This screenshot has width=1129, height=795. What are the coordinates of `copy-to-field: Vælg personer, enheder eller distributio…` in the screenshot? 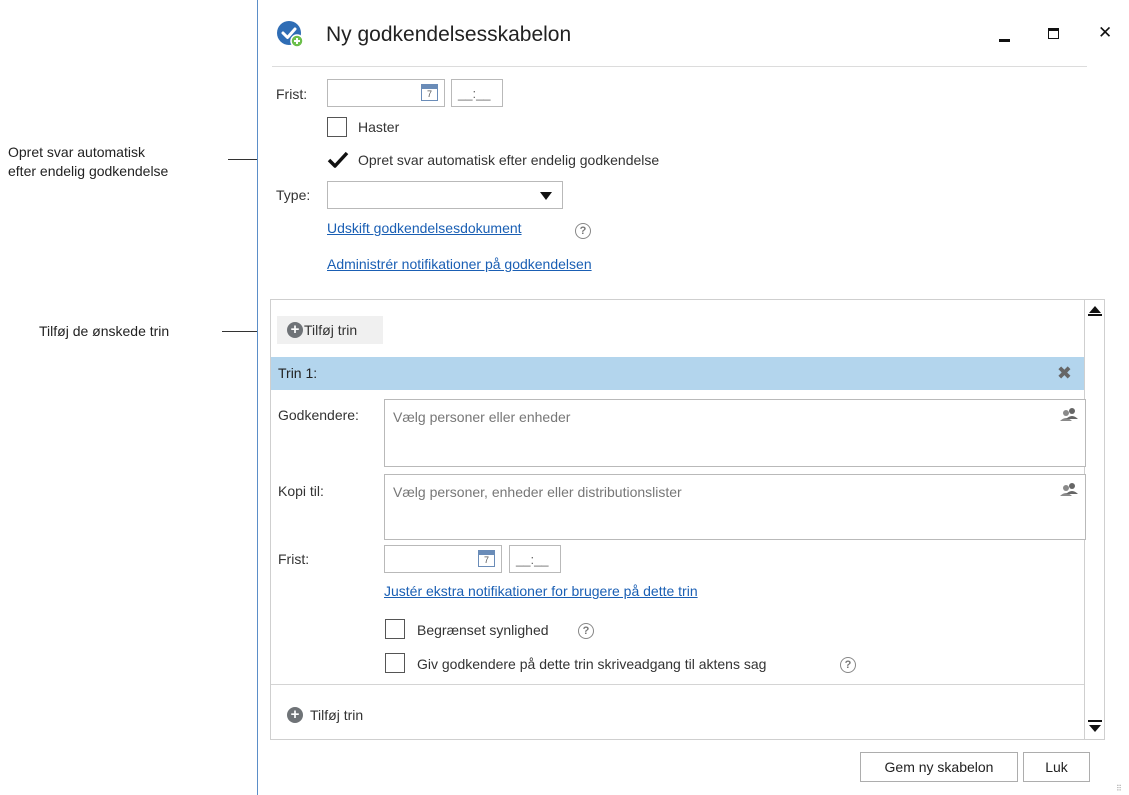 It's located at (735, 507).